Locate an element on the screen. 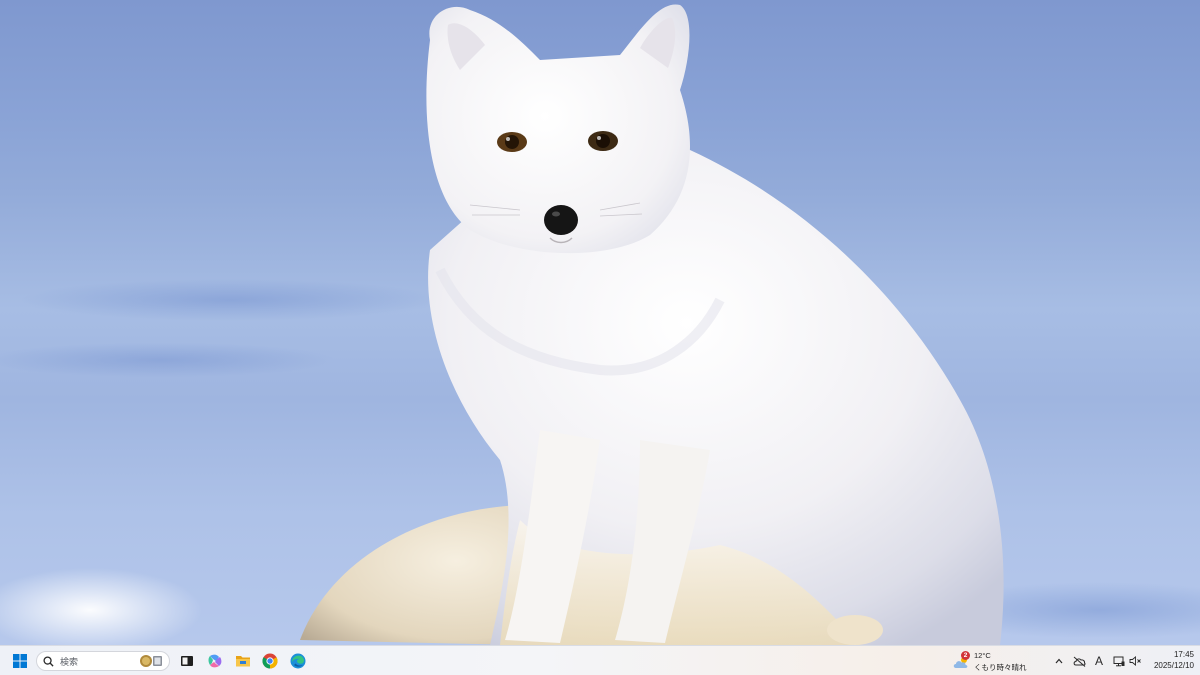  chevron-up-icon is located at coordinates (1059, 661).